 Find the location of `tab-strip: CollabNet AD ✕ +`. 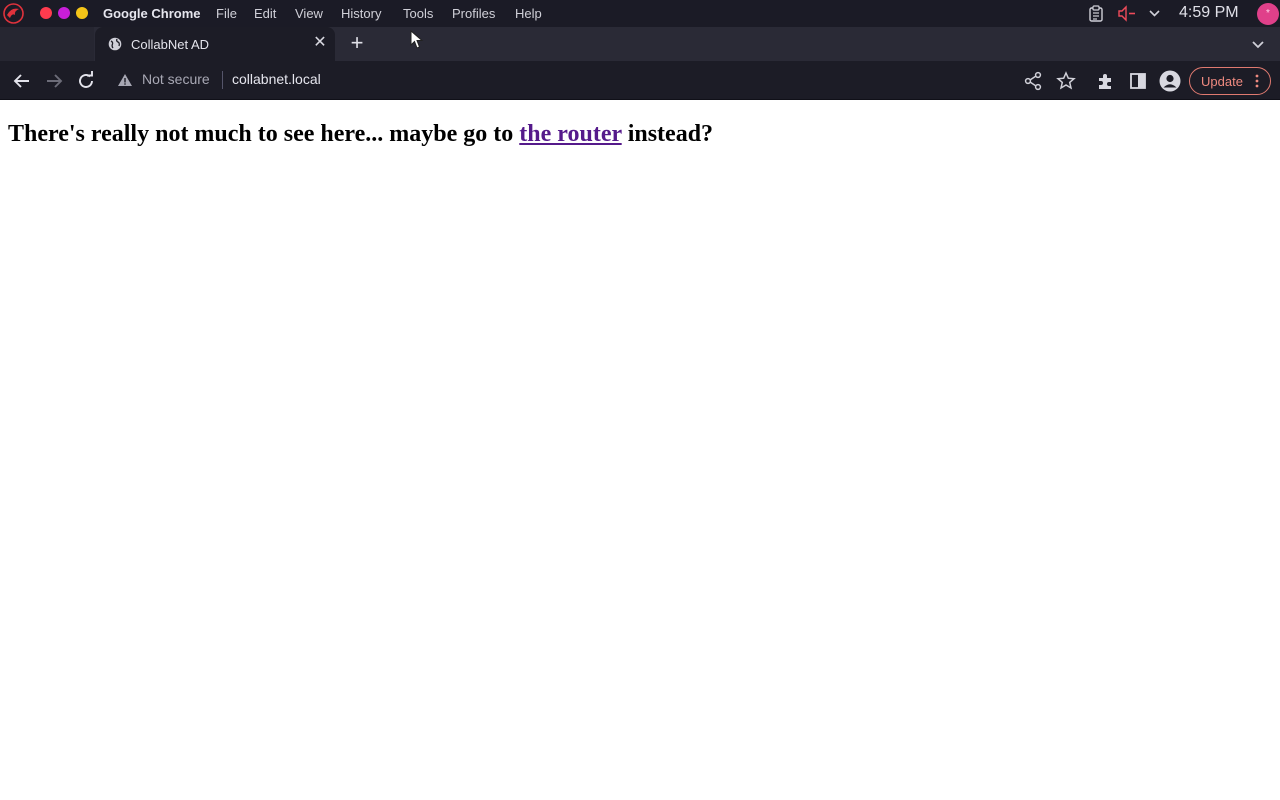

tab-strip: CollabNet AD ✕ + is located at coordinates (640, 44).